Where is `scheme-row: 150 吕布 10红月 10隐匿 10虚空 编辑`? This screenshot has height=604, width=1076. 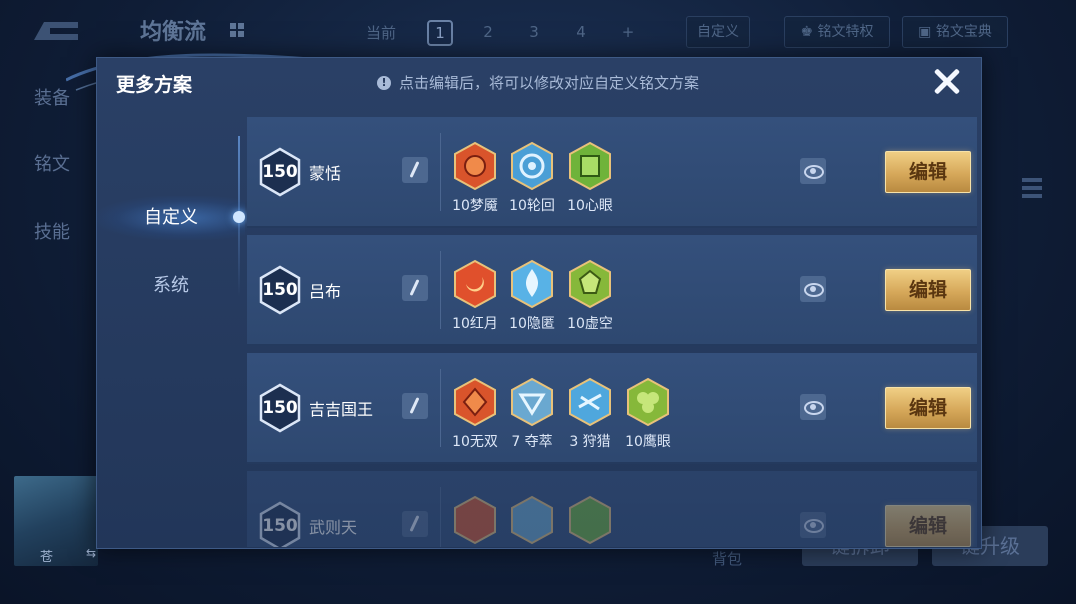 scheme-row: 150 吕布 10红月 10隐匿 10虚空 编辑 is located at coordinates (612, 290).